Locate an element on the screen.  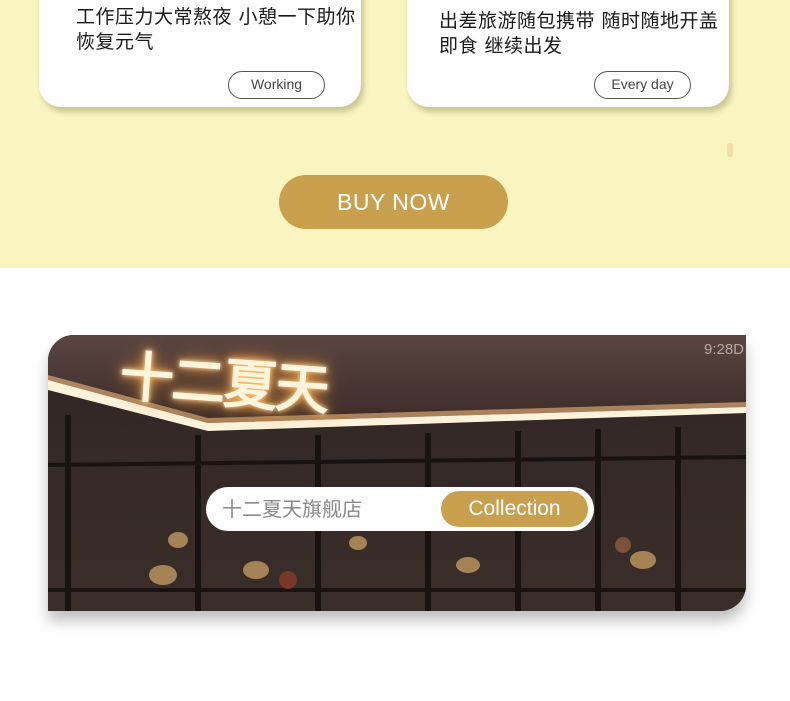
feature-card-every-day: 出差旅游随包携带 随时随地开盖即食 继续出发 Every day is located at coordinates (568, 53).